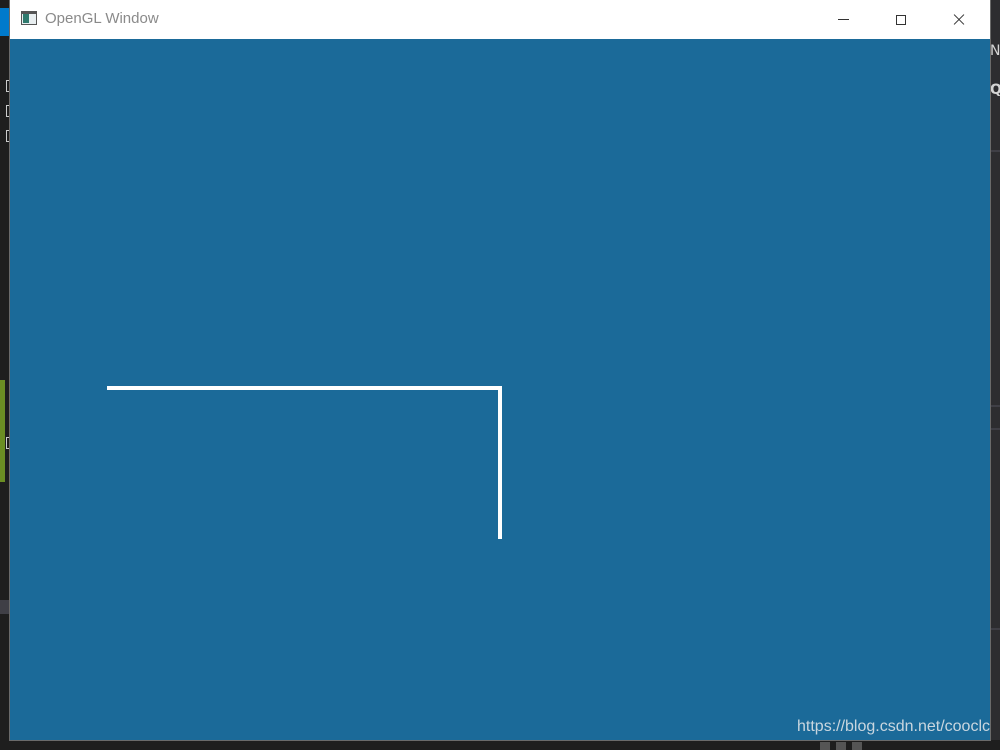 The height and width of the screenshot is (750, 1000). Describe the element at coordinates (995, 90) in the screenshot. I see `background-ide-right-text: Q` at that location.